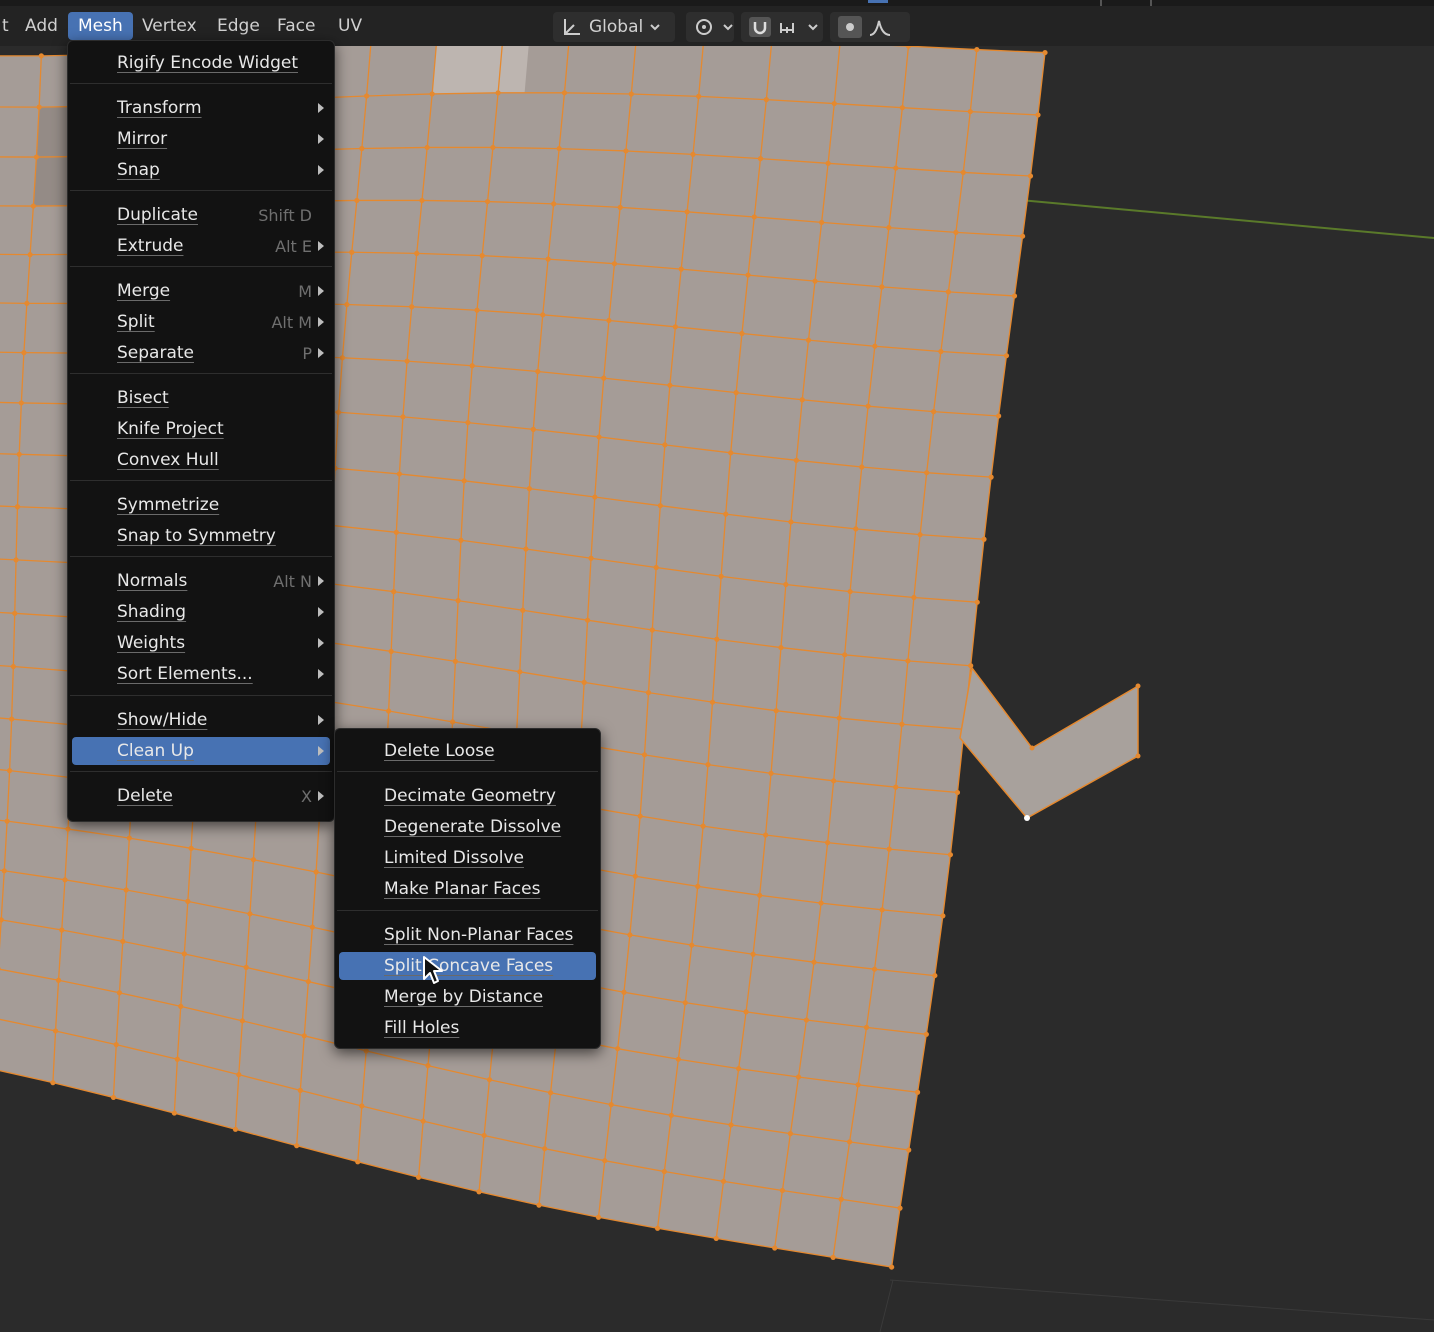  I want to click on menu-face: Face, so click(296, 26).